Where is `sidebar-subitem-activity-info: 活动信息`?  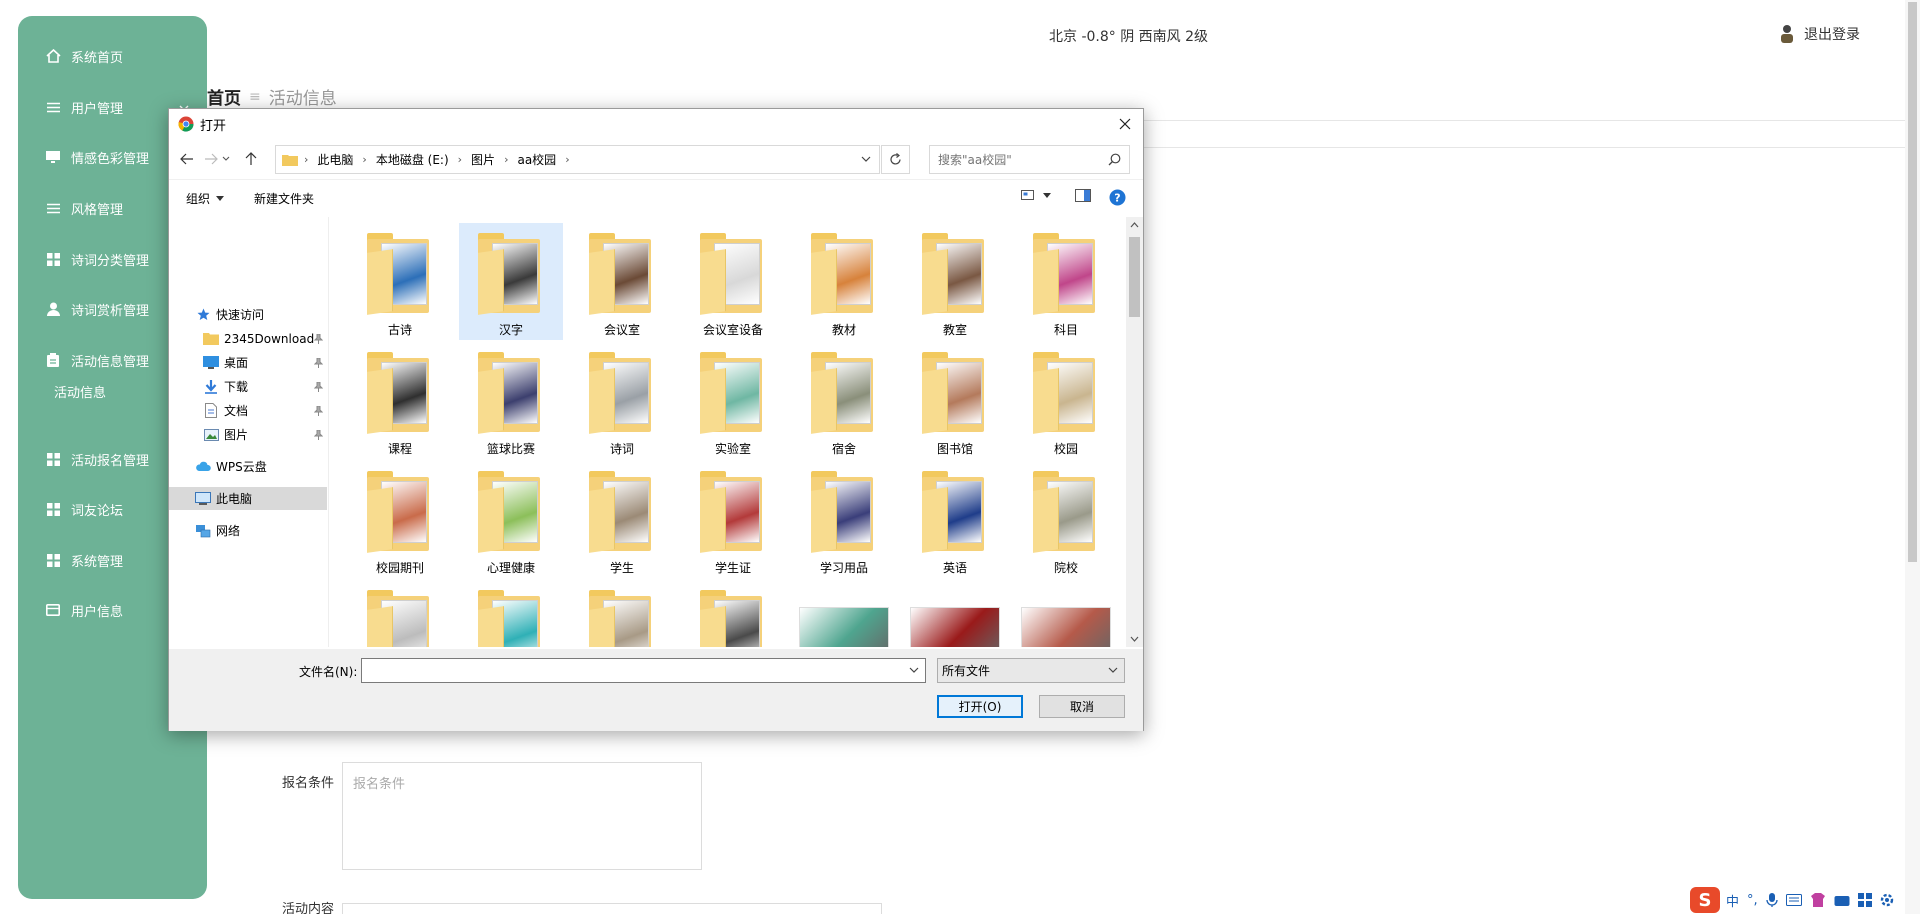
sidebar-subitem-activity-info: 活动信息 is located at coordinates (80, 391).